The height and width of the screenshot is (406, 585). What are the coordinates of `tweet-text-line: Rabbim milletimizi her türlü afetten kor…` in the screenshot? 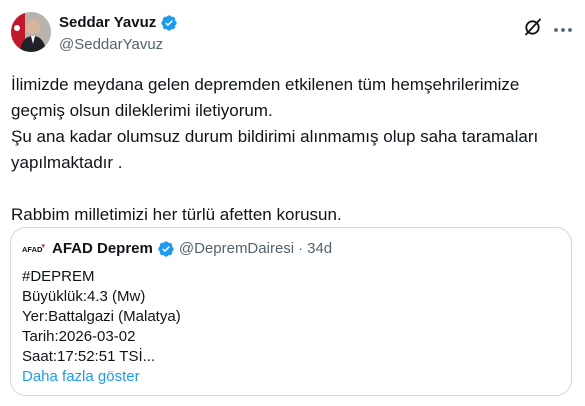 It's located at (176, 214).